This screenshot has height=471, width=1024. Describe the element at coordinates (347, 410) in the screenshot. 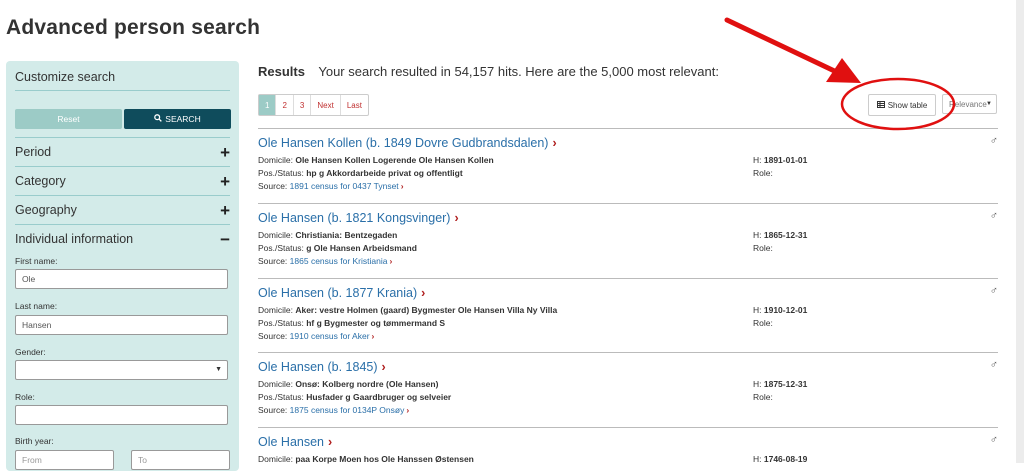

I see `source-link: 1875 census for 0134P Onsøy` at that location.